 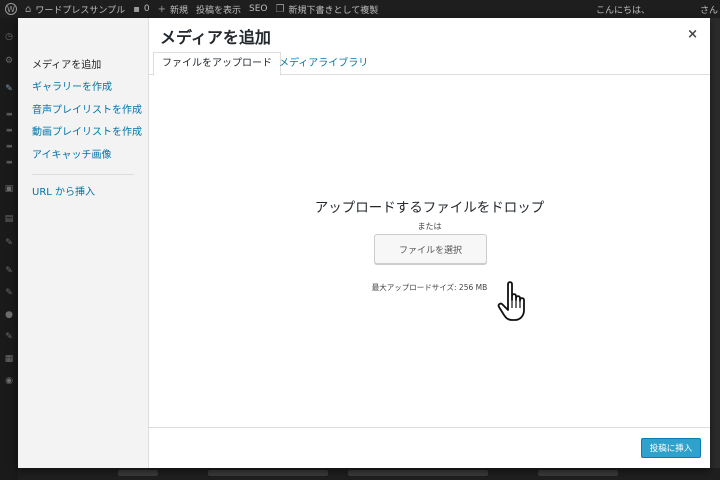 I want to click on media-icon: ▣, so click(x=9, y=189).